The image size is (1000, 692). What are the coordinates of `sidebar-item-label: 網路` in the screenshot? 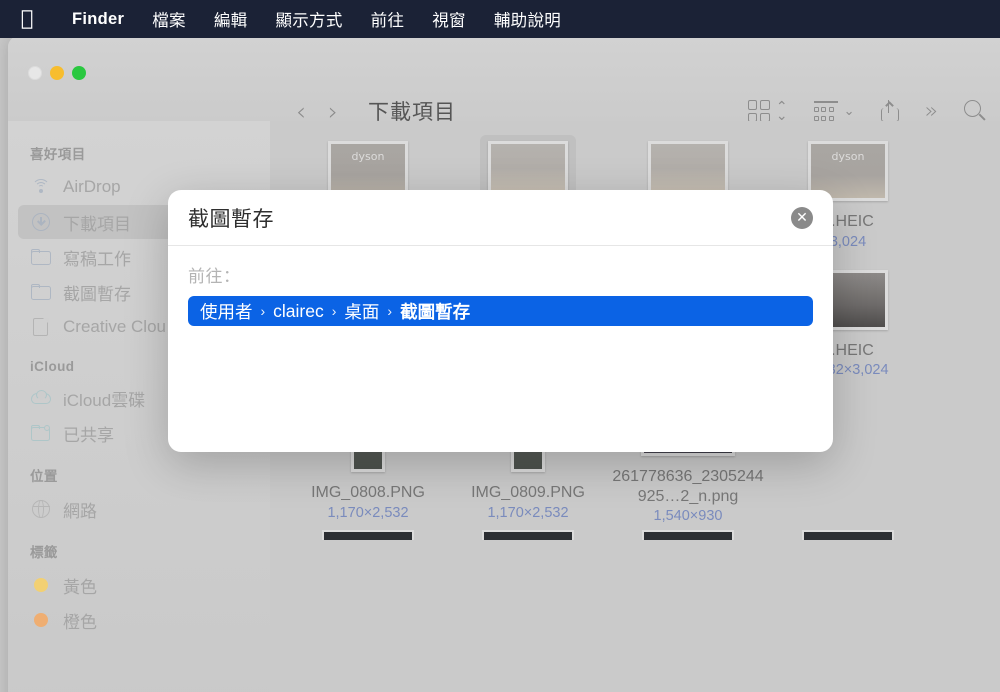 It's located at (80, 511).